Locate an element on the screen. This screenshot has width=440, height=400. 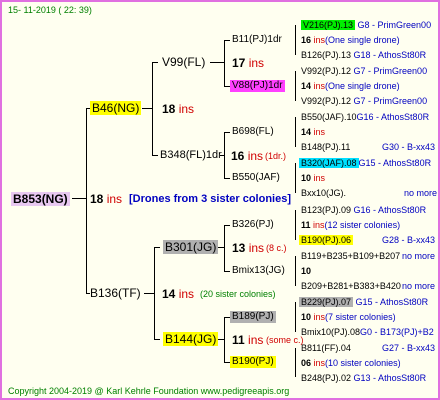
g2-note-4: (some c.) is located at coordinates (285, 340).